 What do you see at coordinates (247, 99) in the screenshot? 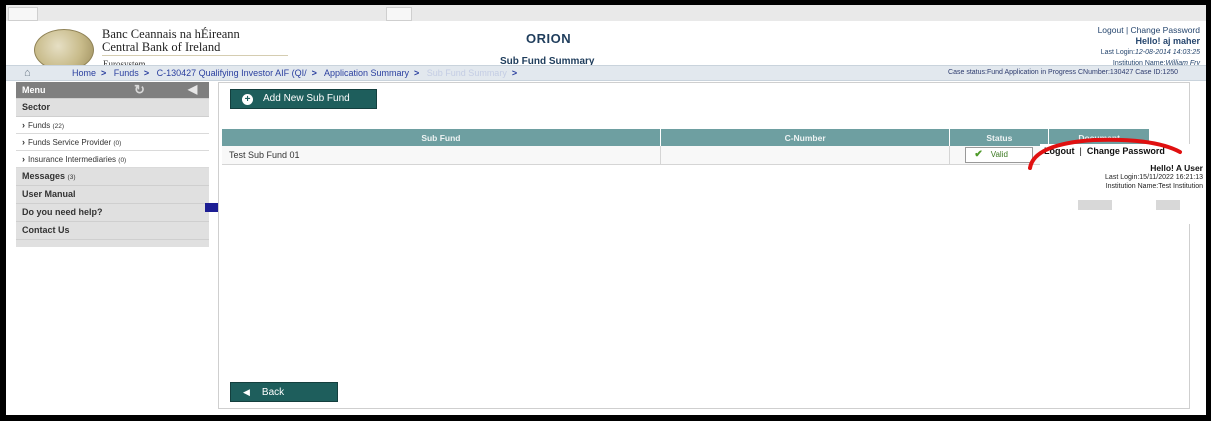
I see `plus-icon: +` at bounding box center [247, 99].